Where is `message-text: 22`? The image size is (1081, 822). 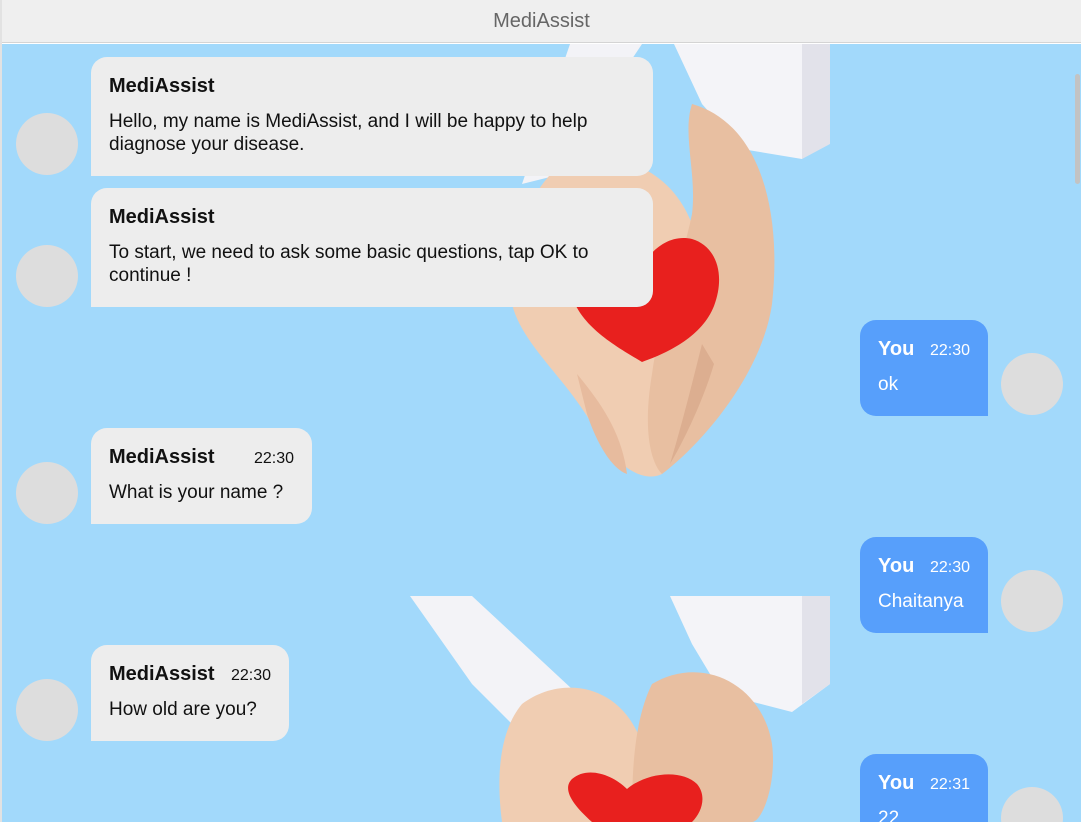 message-text: 22 is located at coordinates (889, 815).